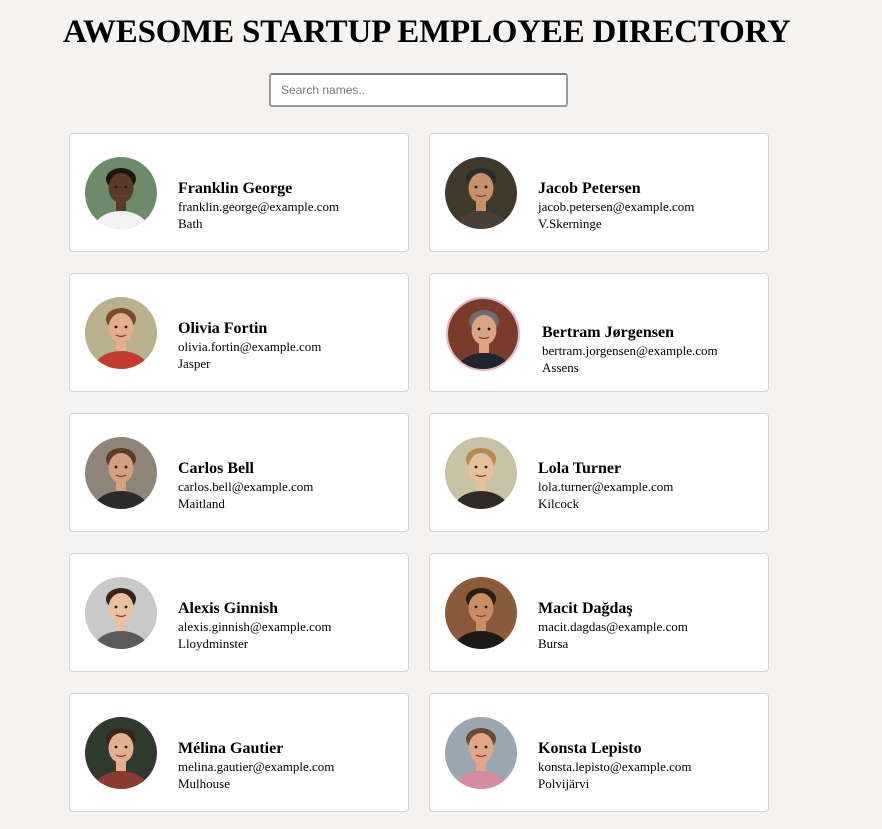 This screenshot has width=882, height=829. Describe the element at coordinates (256, 766) in the screenshot. I see `employee-email: melina.gautier@example.com` at that location.